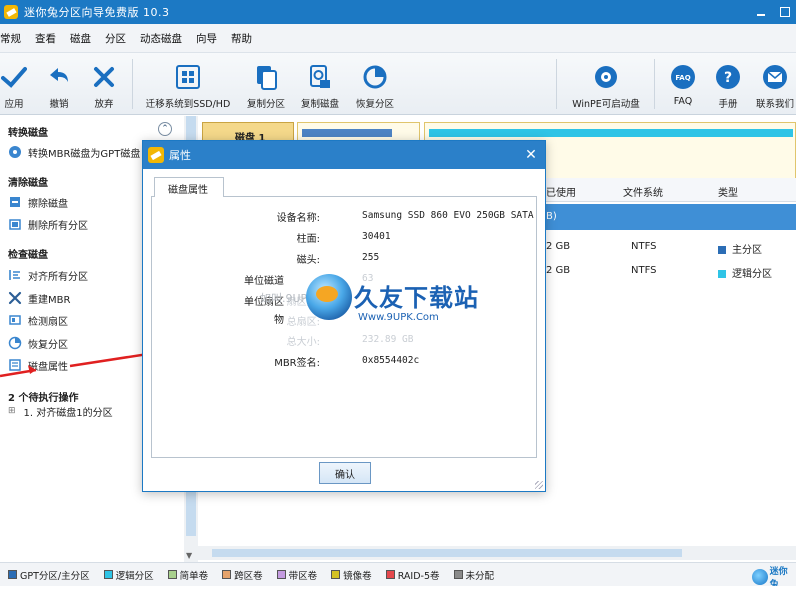  I want to click on bootable-disc-icon, so click(606, 77).